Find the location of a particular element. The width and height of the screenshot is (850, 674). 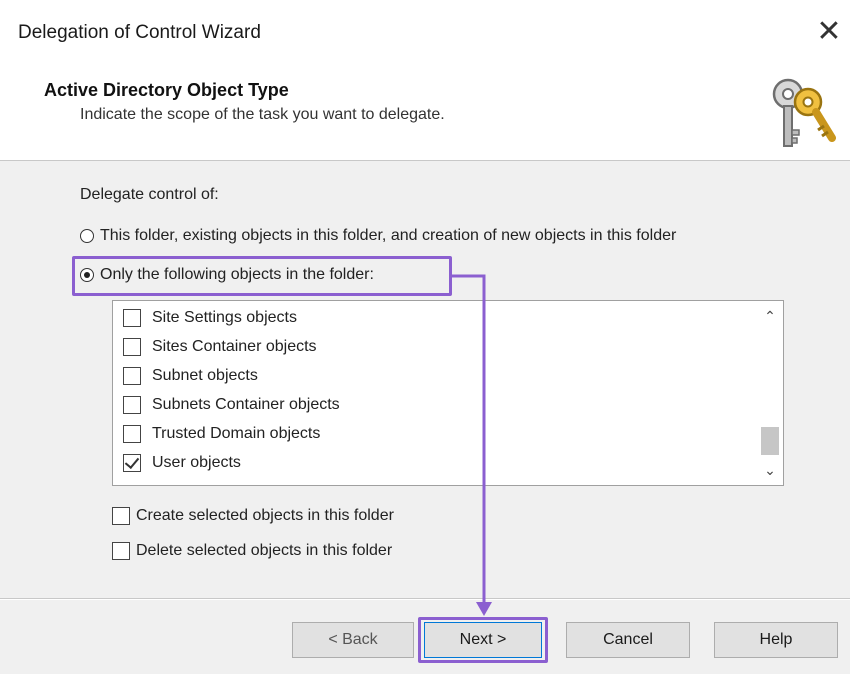

list-item: Subnets Container objects is located at coordinates (231, 405).